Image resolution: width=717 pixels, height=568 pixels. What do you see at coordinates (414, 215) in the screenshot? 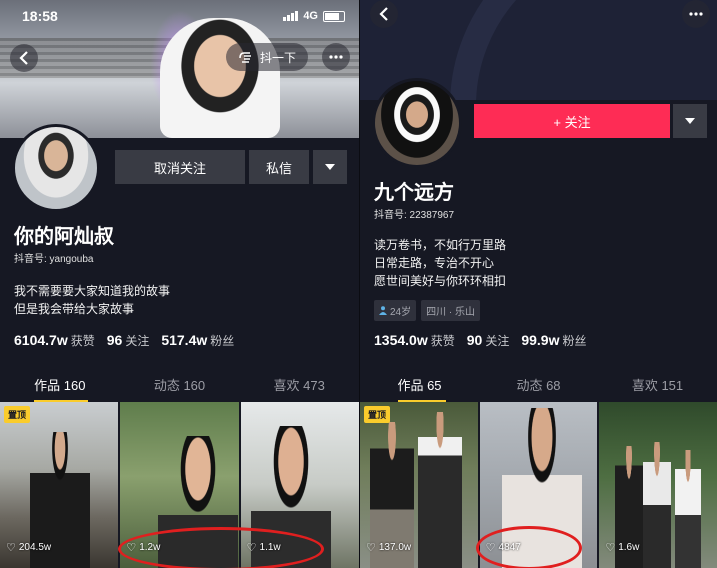
I see `douyin-id: 抖音号: 22387967` at bounding box center [414, 215].